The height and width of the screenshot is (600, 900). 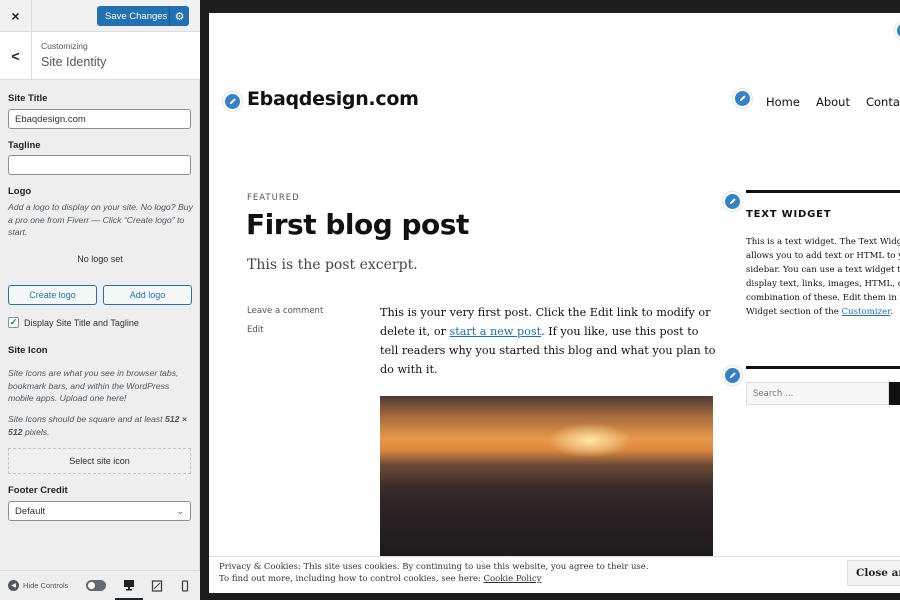 I want to click on edit-shortcut-menu, so click(x=742, y=98).